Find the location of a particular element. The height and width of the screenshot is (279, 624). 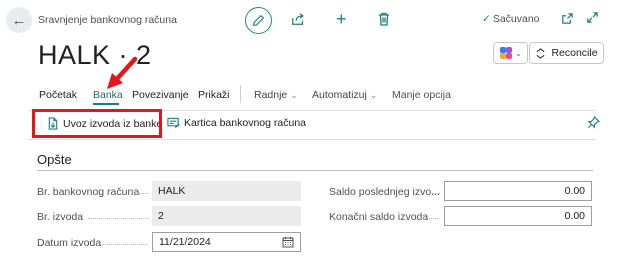

pin-icon is located at coordinates (593, 122).